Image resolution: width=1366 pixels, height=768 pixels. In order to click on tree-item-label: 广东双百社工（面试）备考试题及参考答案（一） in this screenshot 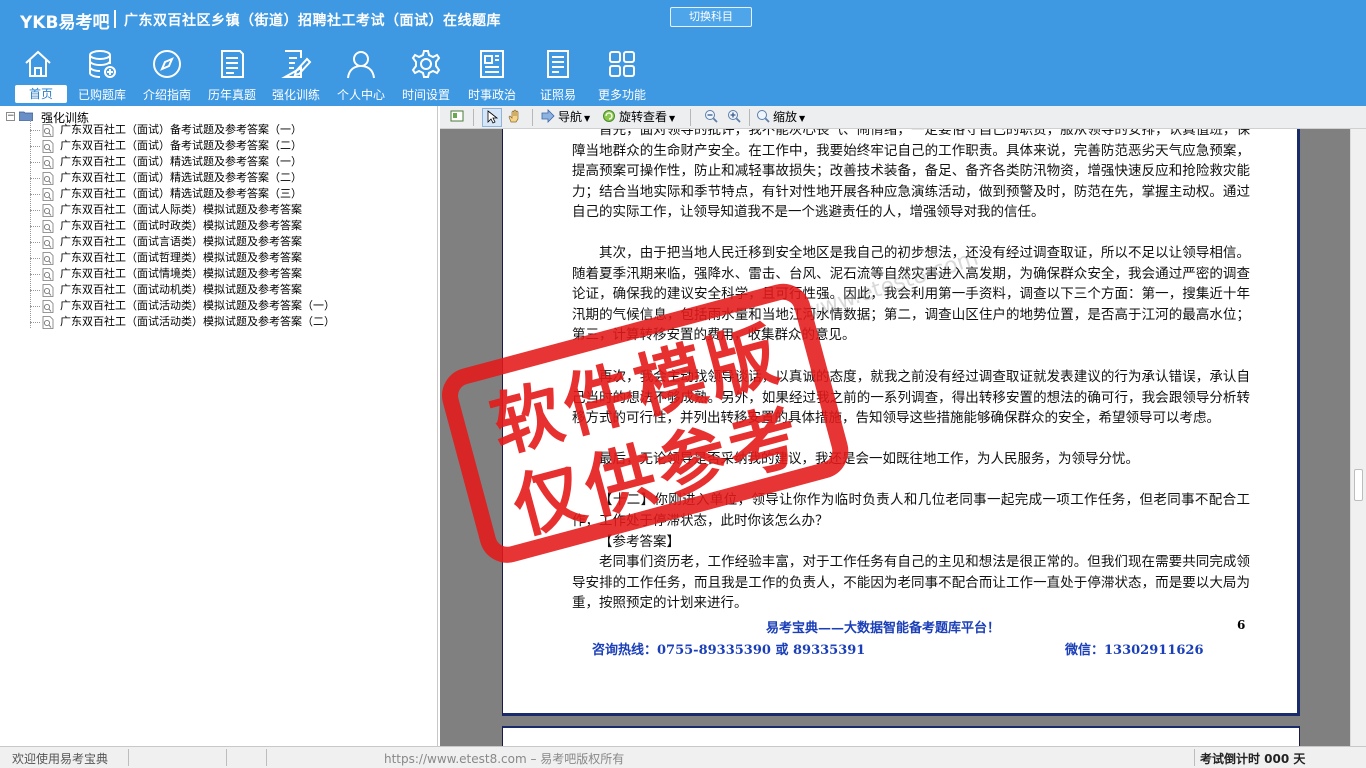, I will do `click(181, 129)`.